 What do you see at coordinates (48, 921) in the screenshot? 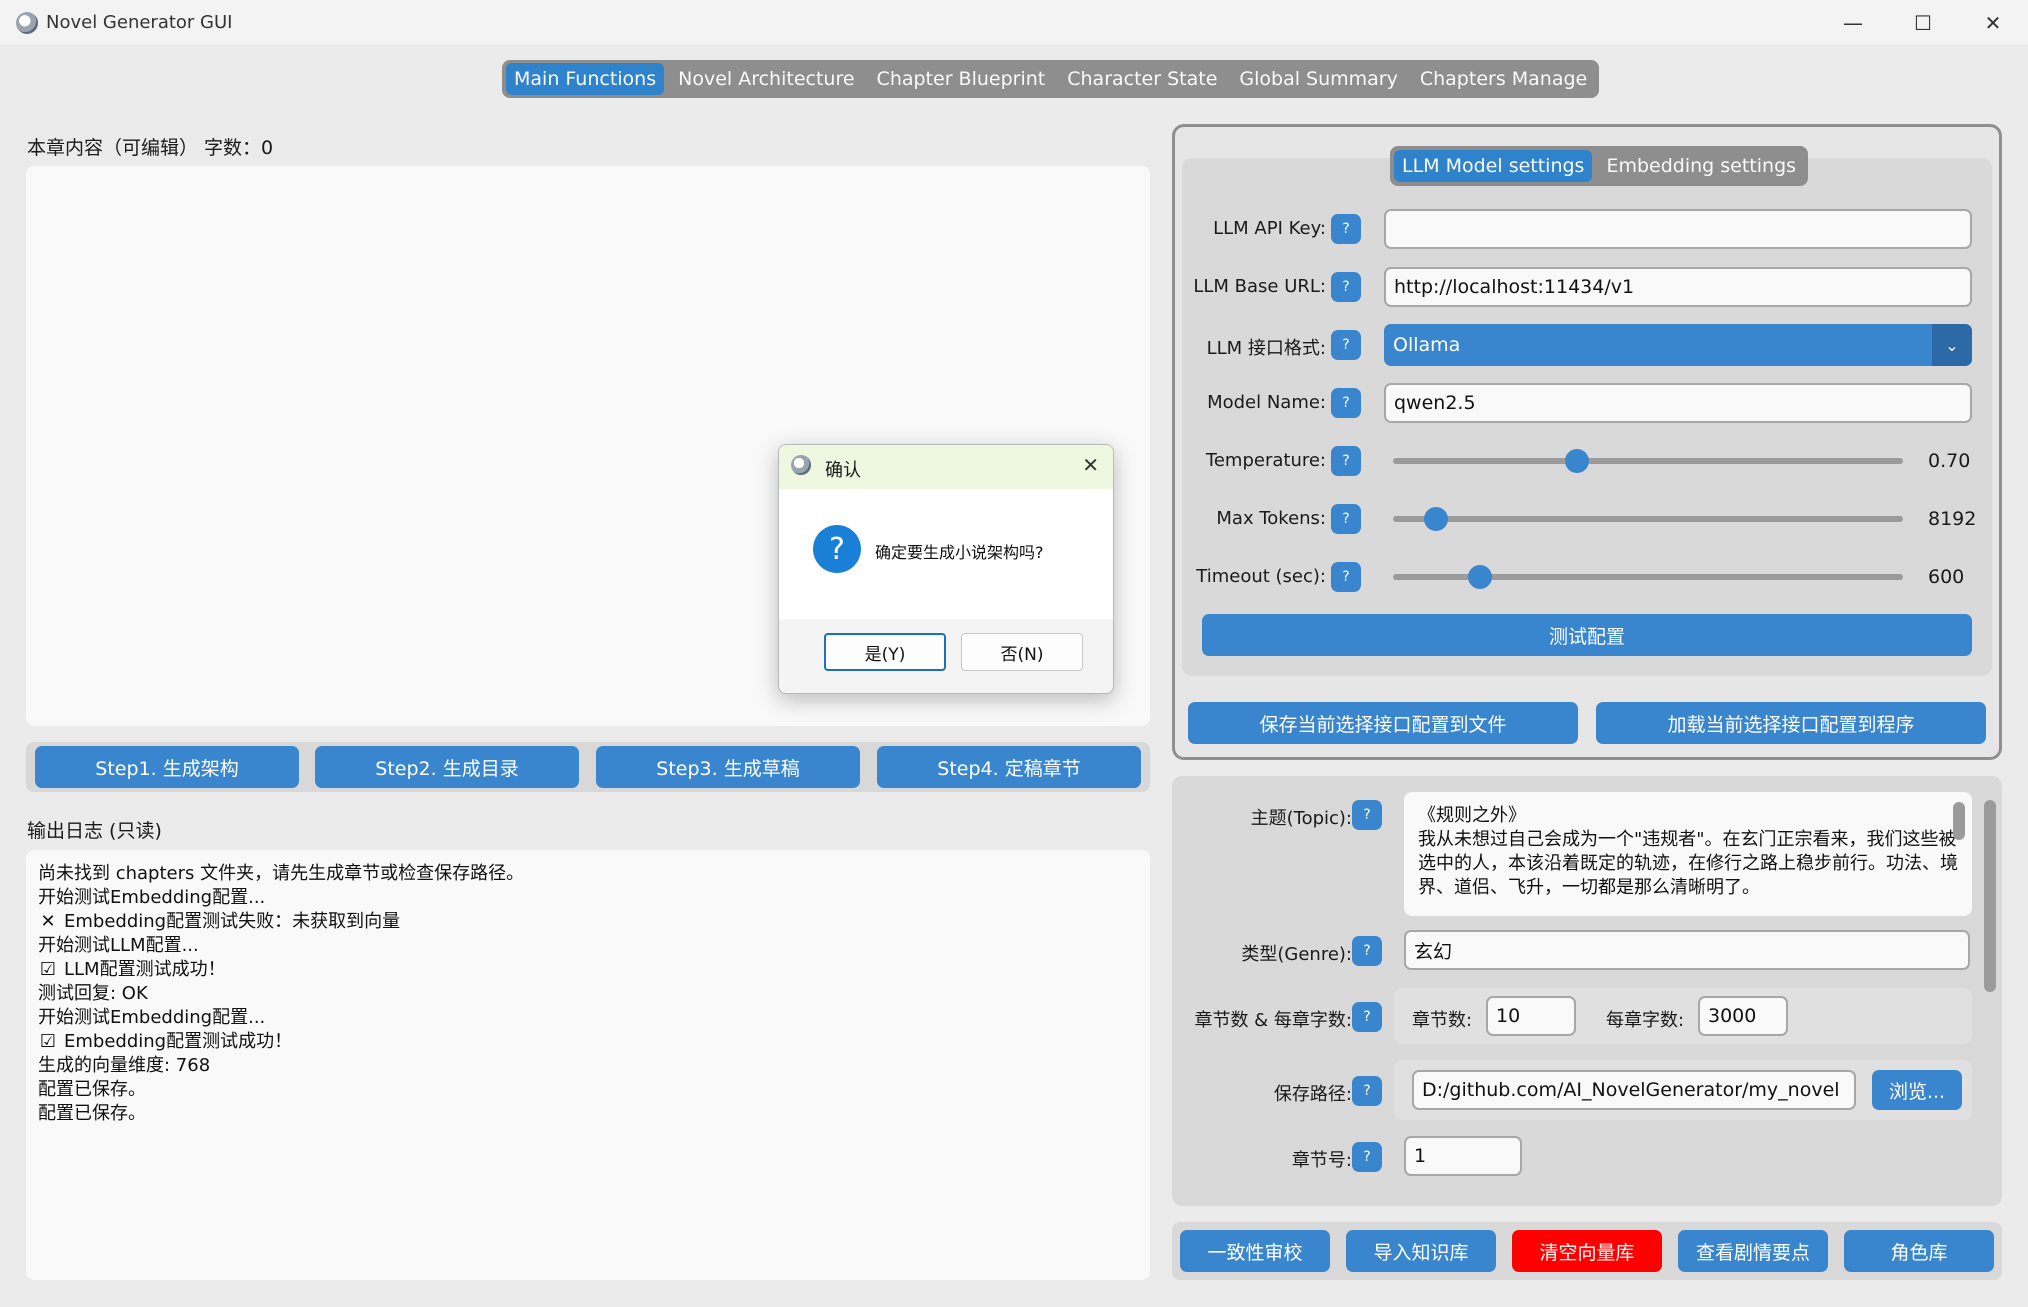
I see `cross-icon: ✕` at bounding box center [48, 921].